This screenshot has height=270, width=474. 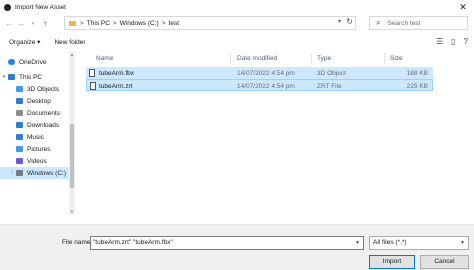 What do you see at coordinates (174, 23) in the screenshot?
I see `breadcrumb-test: test` at bounding box center [174, 23].